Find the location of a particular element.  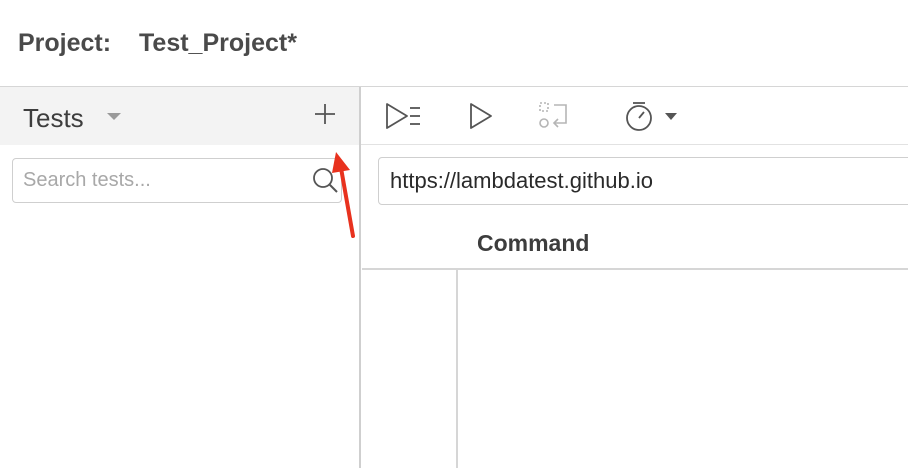

sidebar-header: Tests is located at coordinates (179, 116).